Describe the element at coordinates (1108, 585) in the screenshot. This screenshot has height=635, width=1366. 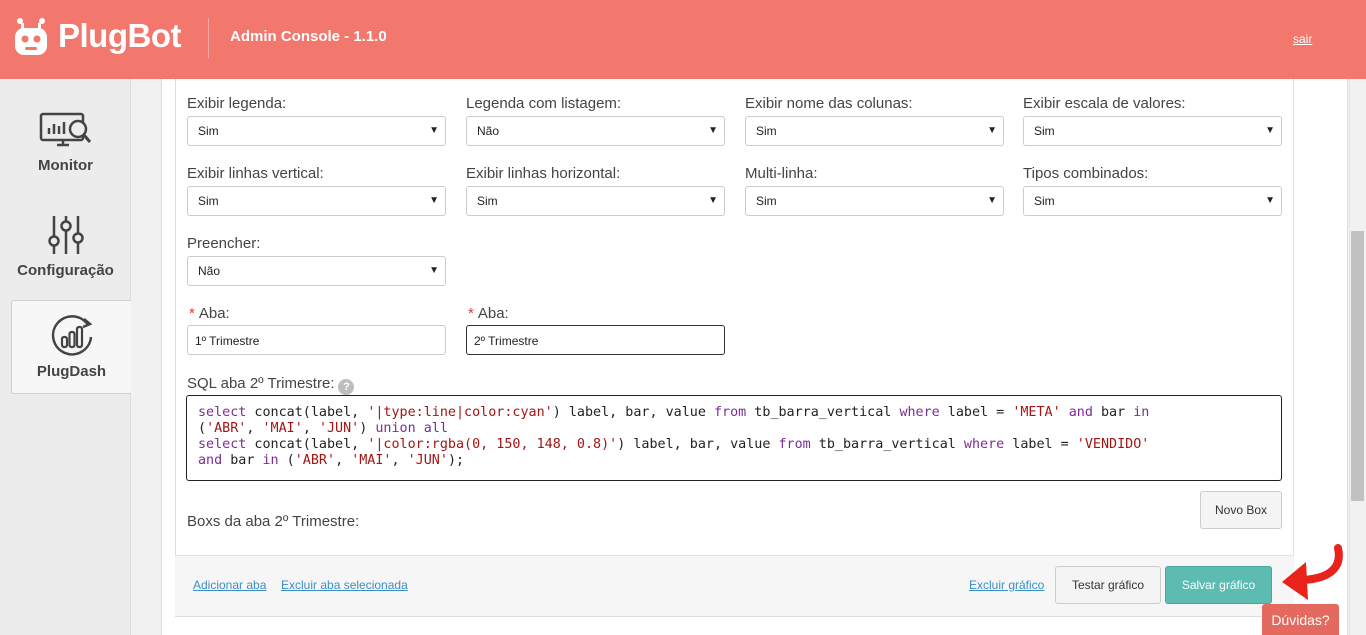
I see `testar-grafico-button: Testar gráfico` at that location.